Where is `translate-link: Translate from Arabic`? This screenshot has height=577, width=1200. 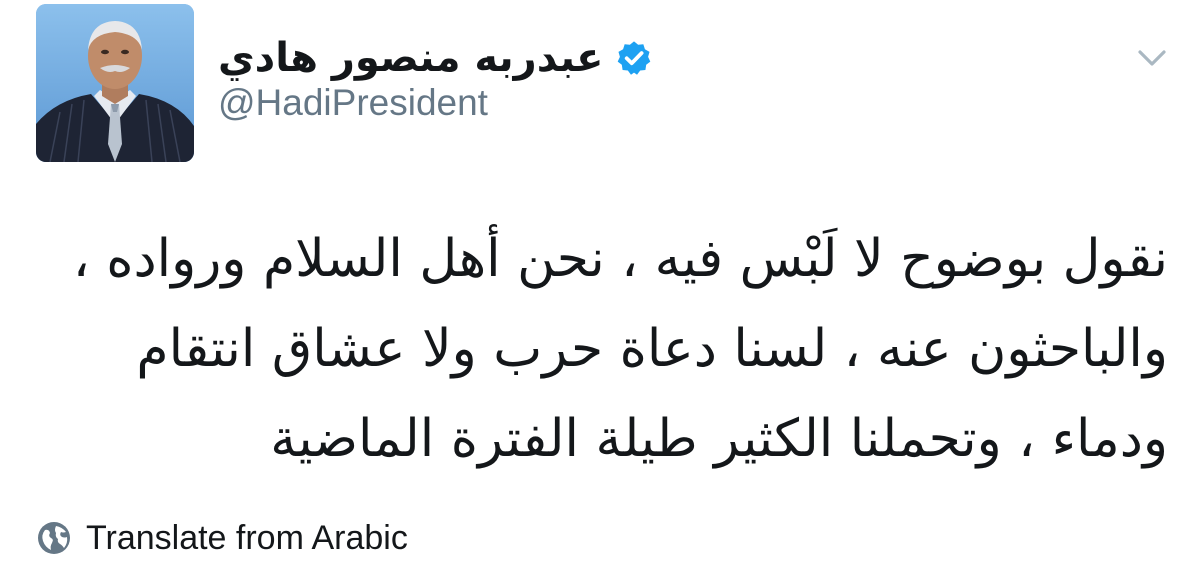
translate-link: Translate from Arabic is located at coordinates (222, 538).